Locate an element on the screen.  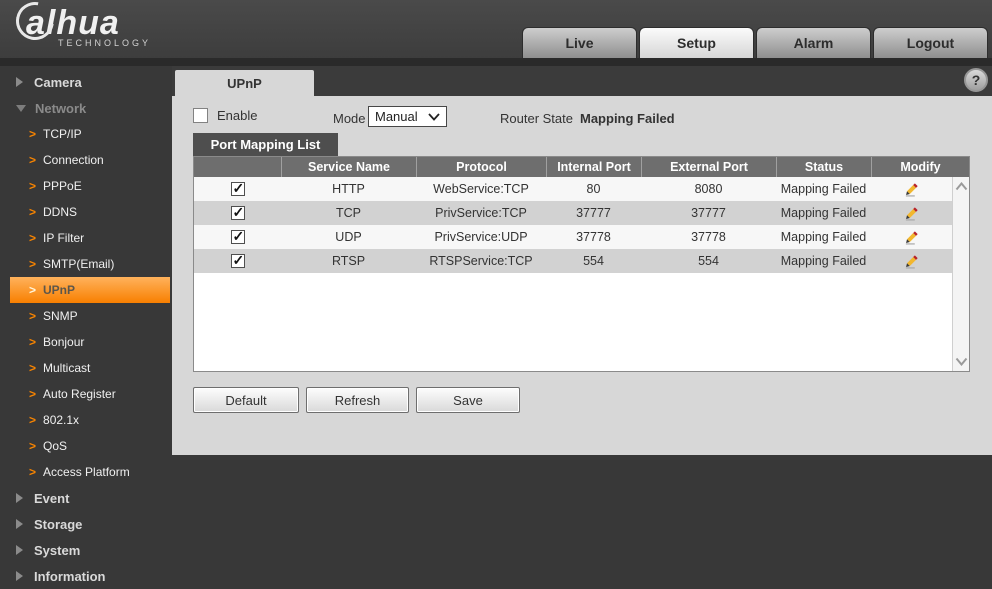
sidebar-item-information: Information is located at coordinates (86, 576).